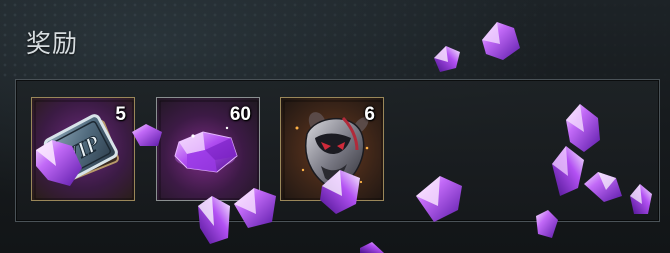  Describe the element at coordinates (83, 149) in the screenshot. I see `reward-slot-vip-card: VIP 5` at that location.